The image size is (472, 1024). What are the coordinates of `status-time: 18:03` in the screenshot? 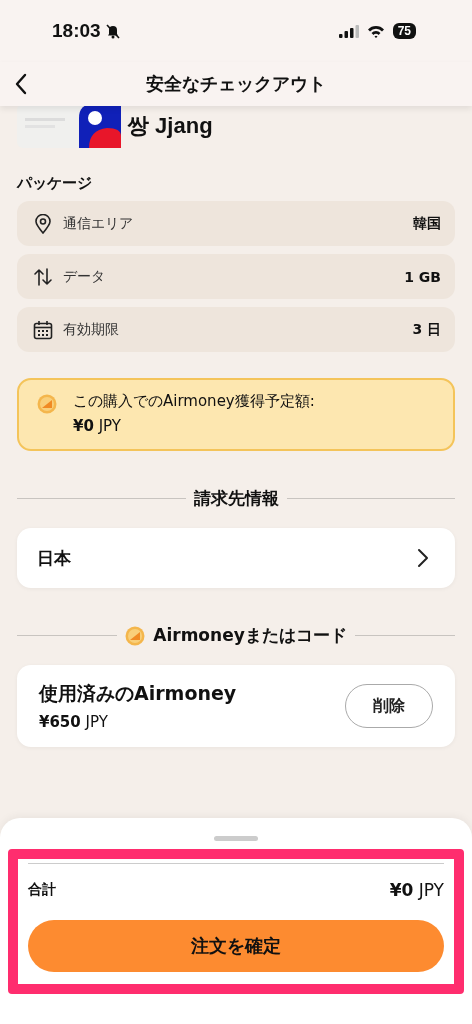 It's located at (76, 31).